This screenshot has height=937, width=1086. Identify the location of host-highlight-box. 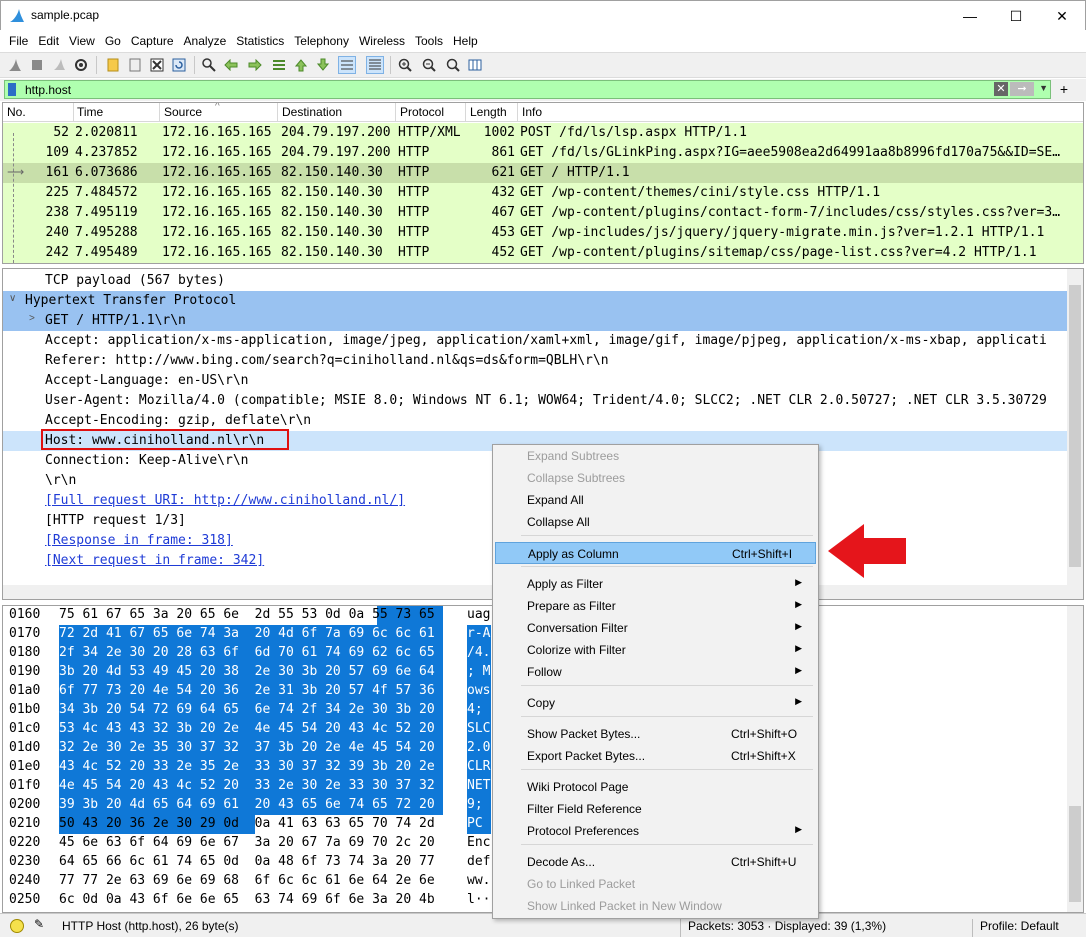
(165, 439).